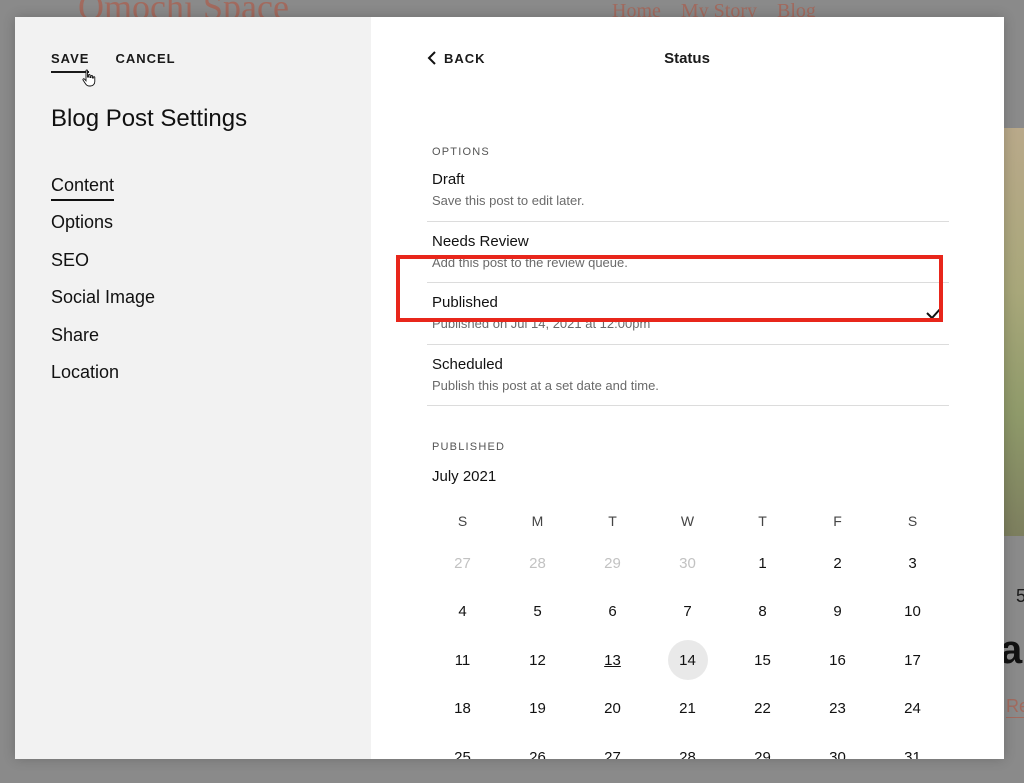 The image size is (1024, 783). I want to click on day-number: 7, so click(687, 612).